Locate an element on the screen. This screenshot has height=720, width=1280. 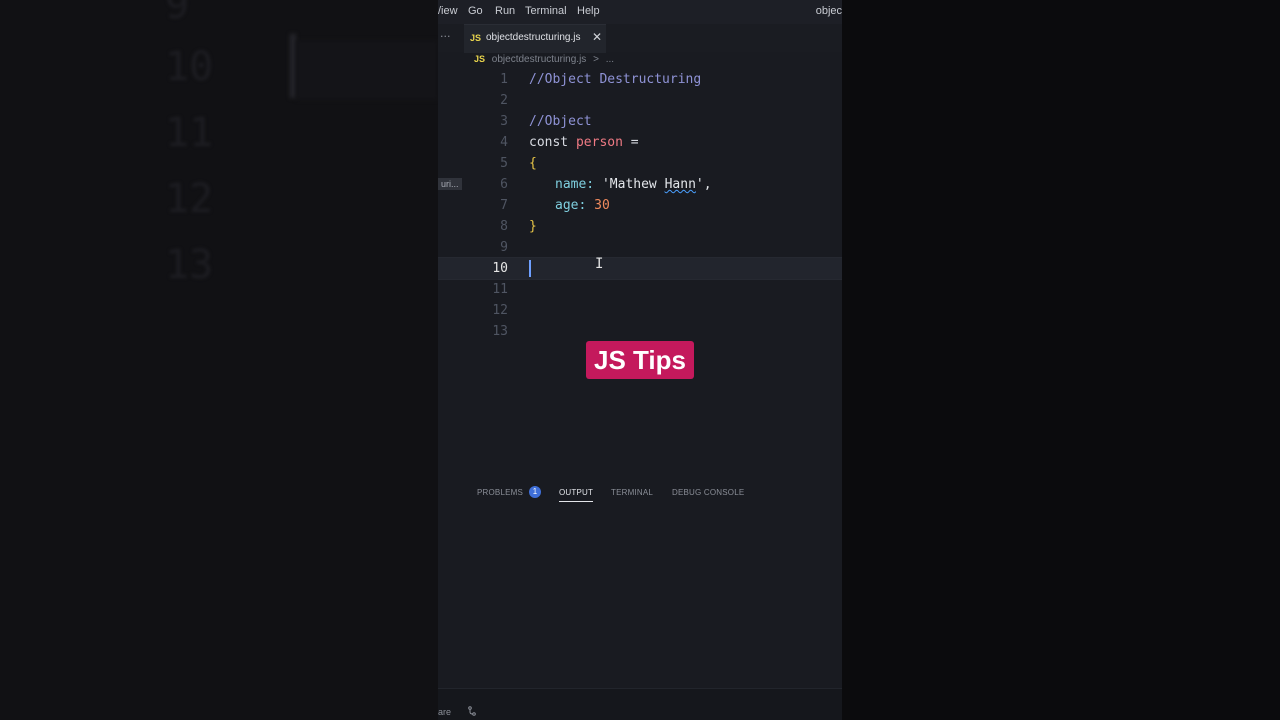
panel-tabs: PROBLEMS 1 OUTPUT TERMINAL DEBUG CONSOLE is located at coordinates (640, 492).